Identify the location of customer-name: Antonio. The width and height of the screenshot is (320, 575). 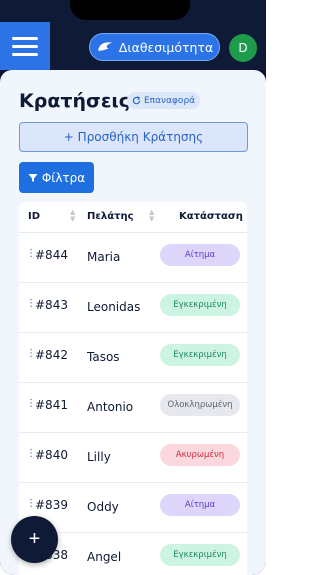
(110, 407).